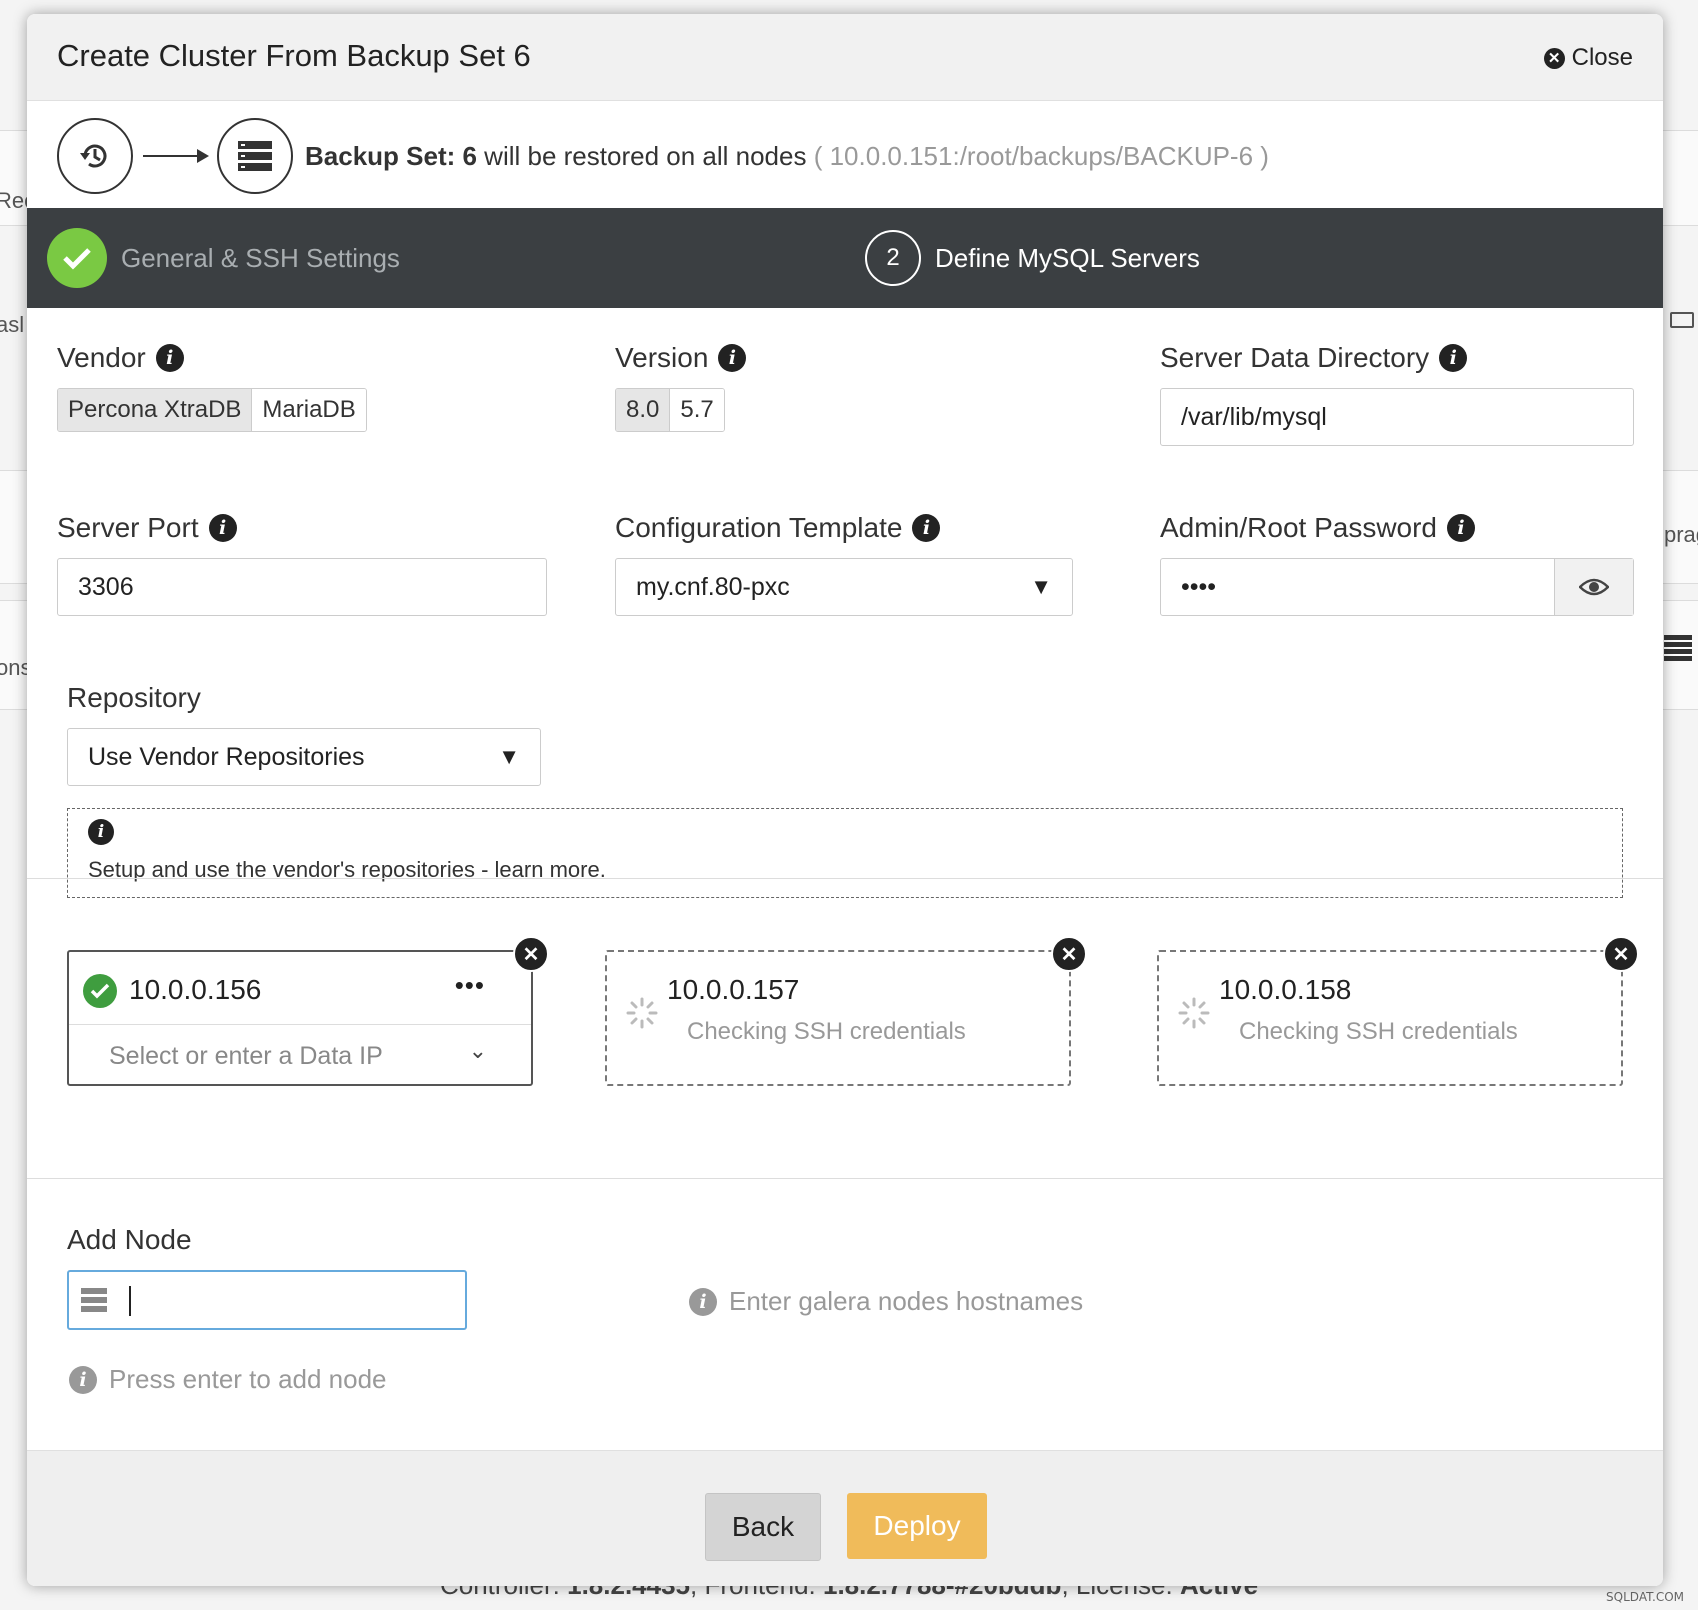  What do you see at coordinates (294, 55) in the screenshot?
I see `modal-title: Create Cluster From Backup Set 6` at bounding box center [294, 55].